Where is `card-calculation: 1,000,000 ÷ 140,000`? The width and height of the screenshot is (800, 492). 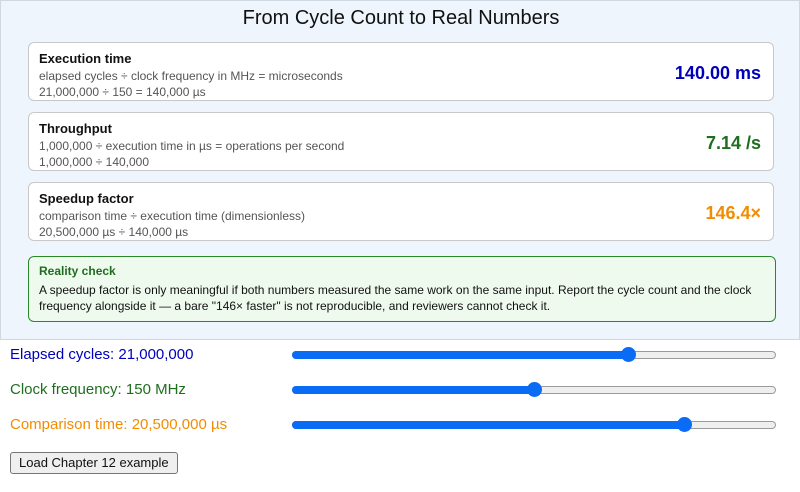 card-calculation: 1,000,000 ÷ 140,000 is located at coordinates (94, 162).